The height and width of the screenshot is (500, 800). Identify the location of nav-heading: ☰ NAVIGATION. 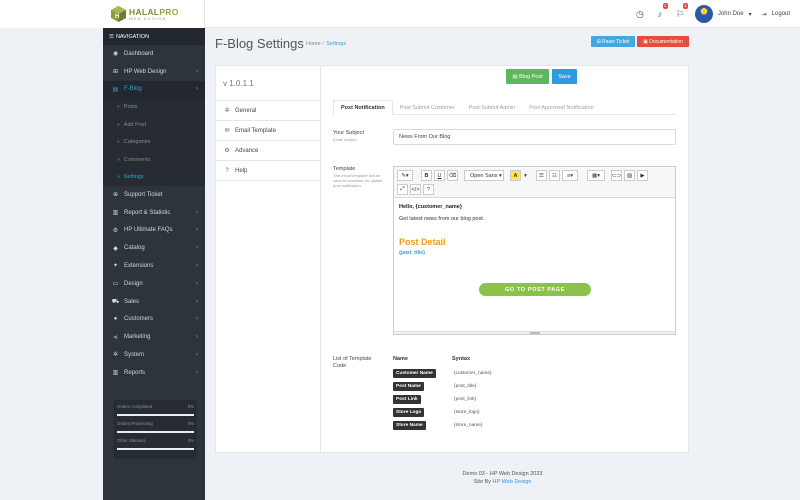
(154, 36).